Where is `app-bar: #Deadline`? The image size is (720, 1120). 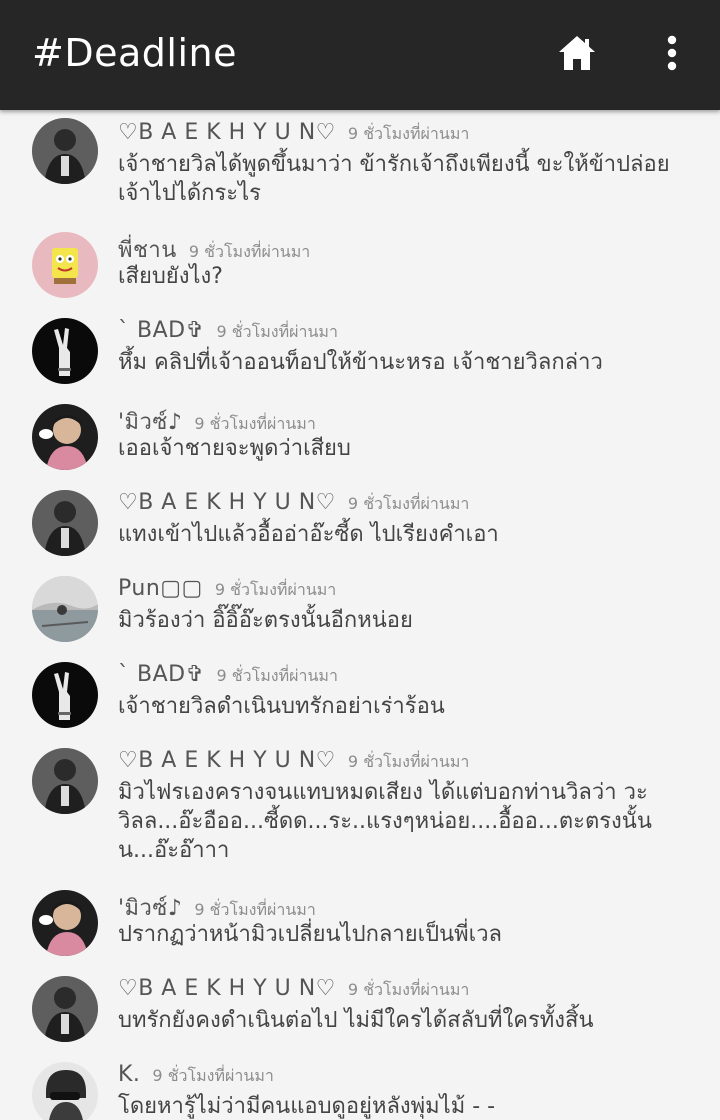
app-bar: #Deadline is located at coordinates (360, 55).